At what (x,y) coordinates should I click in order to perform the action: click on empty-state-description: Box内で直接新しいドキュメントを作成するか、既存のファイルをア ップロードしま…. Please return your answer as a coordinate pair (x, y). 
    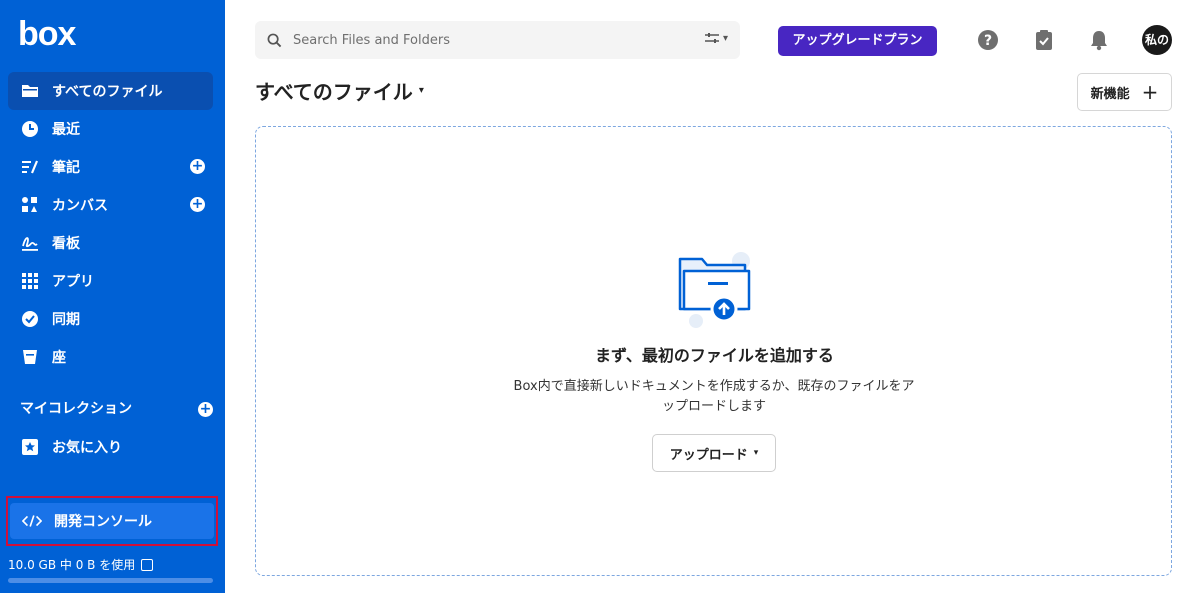
    Looking at the image, I should click on (714, 397).